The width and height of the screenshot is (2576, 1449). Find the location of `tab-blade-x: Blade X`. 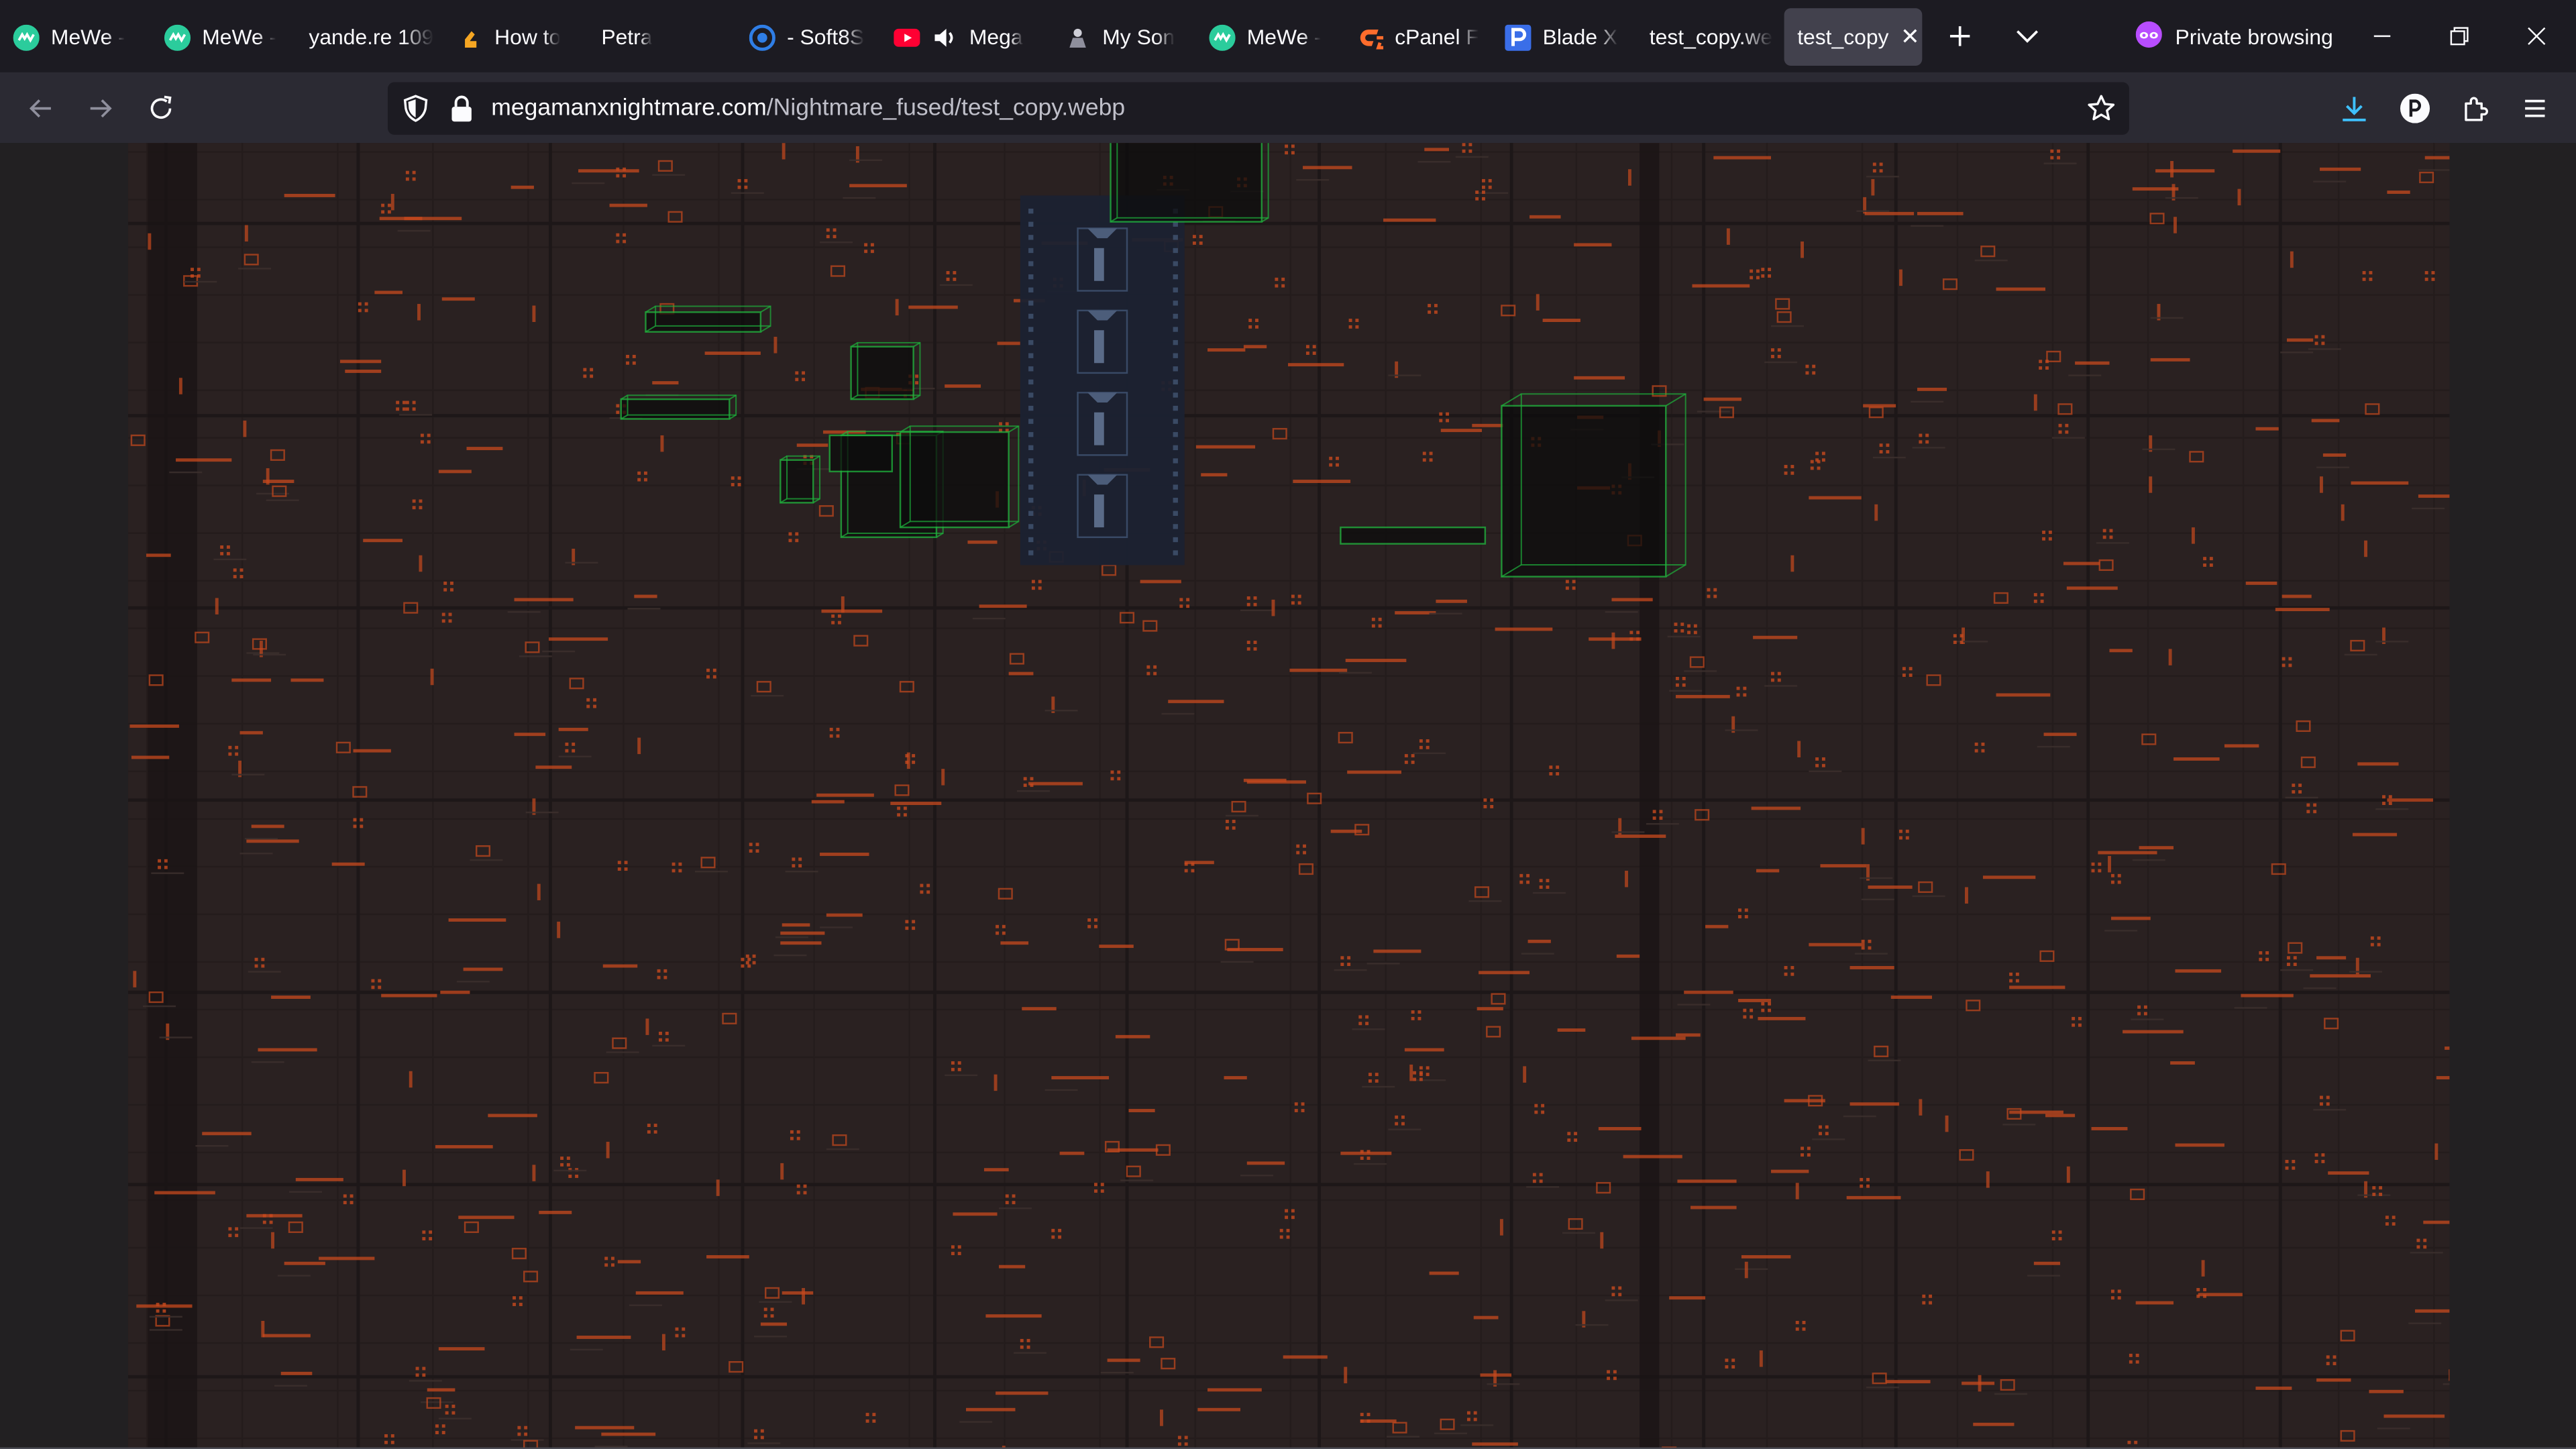

tab-blade-x: Blade X is located at coordinates (1562, 37).